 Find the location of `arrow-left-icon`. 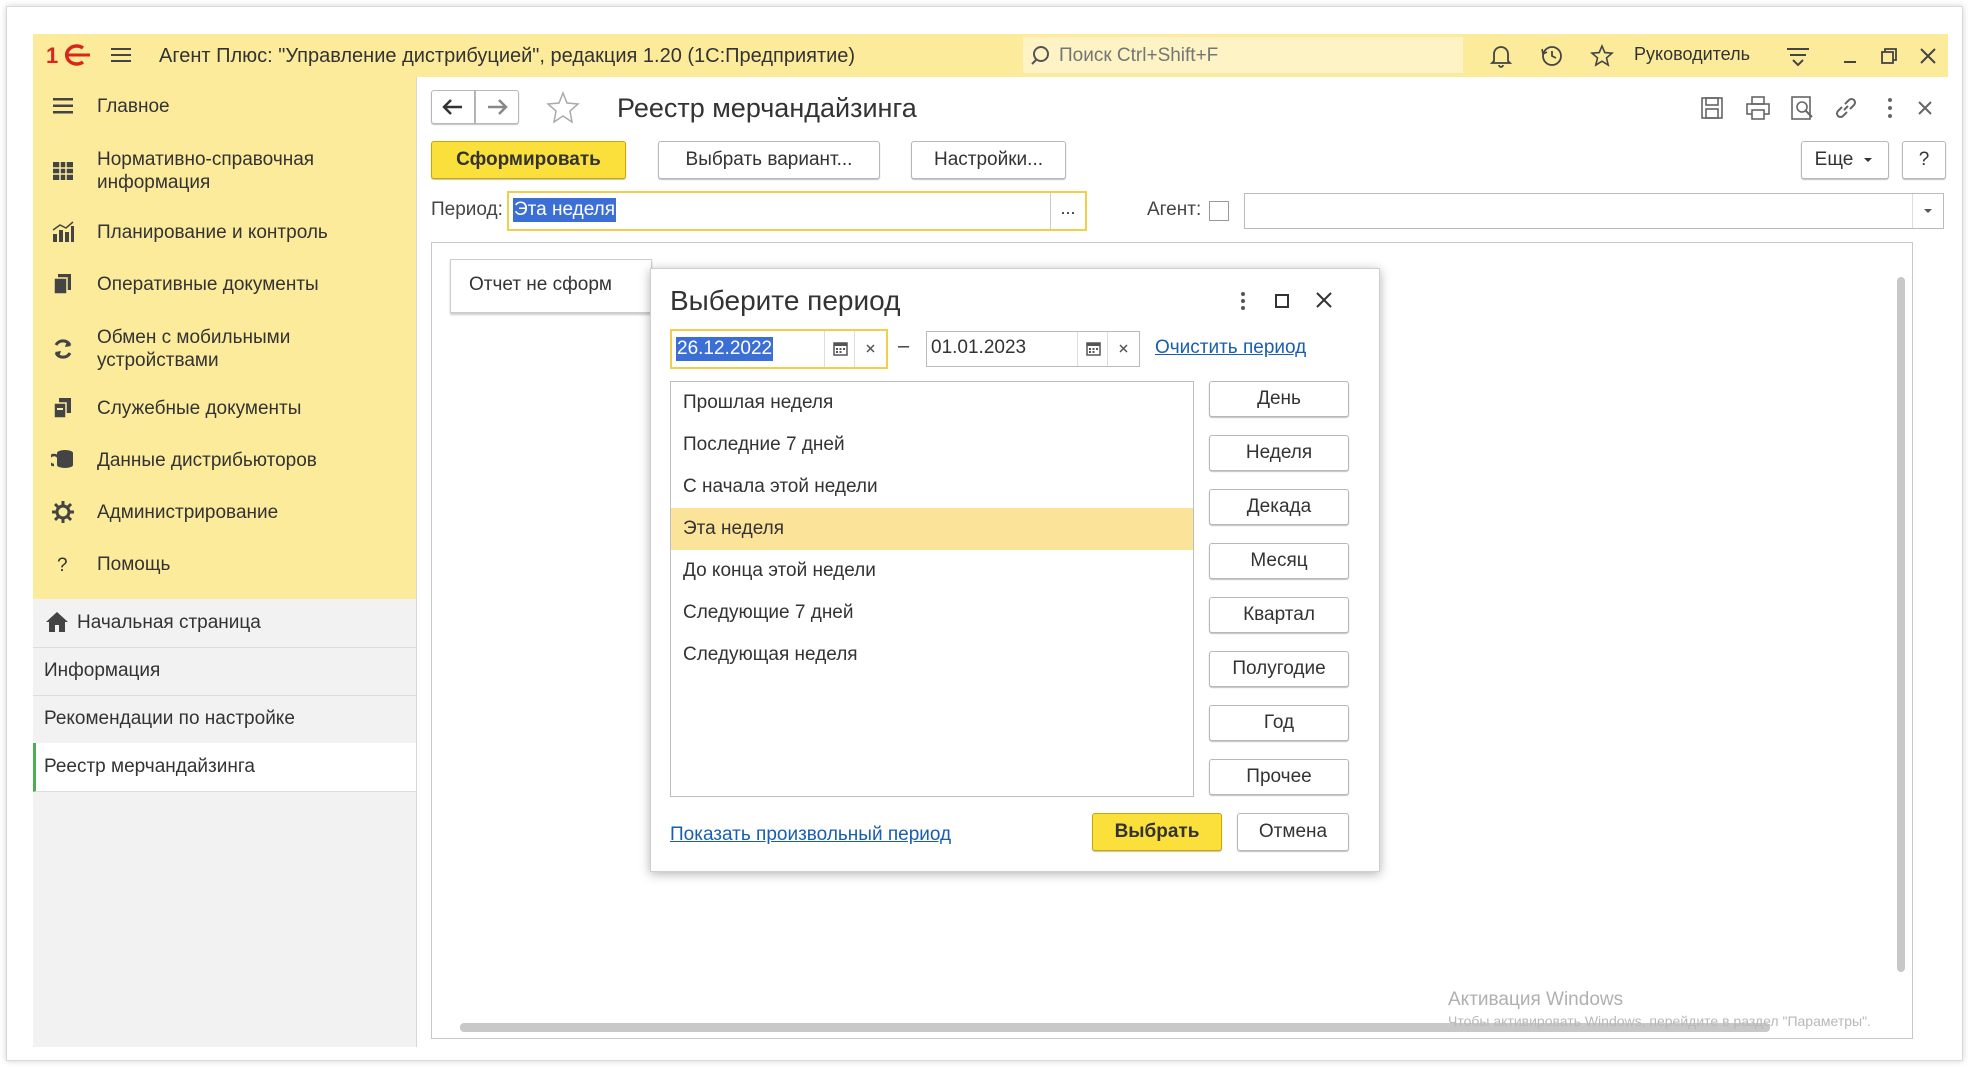

arrow-left-icon is located at coordinates (452, 107).